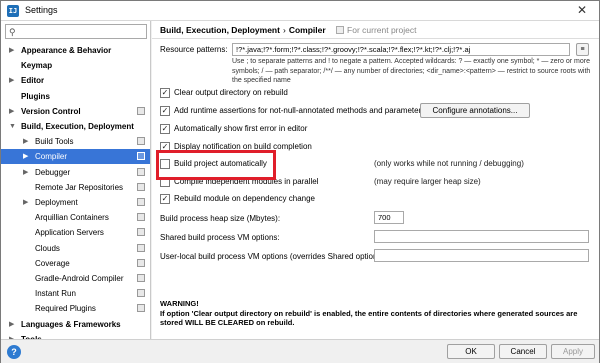 The width and height of the screenshot is (600, 363). Describe the element at coordinates (241, 128) in the screenshot. I see `checkbox-label: Automatically show first error in editor` at that location.